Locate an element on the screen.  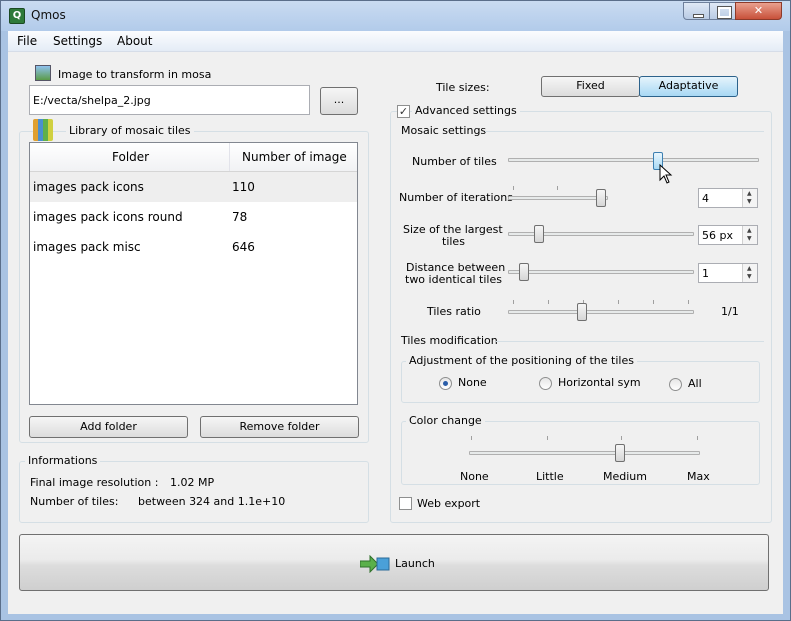
tiles-count-value: between 324 and 1.1e+10 is located at coordinates (212, 501).